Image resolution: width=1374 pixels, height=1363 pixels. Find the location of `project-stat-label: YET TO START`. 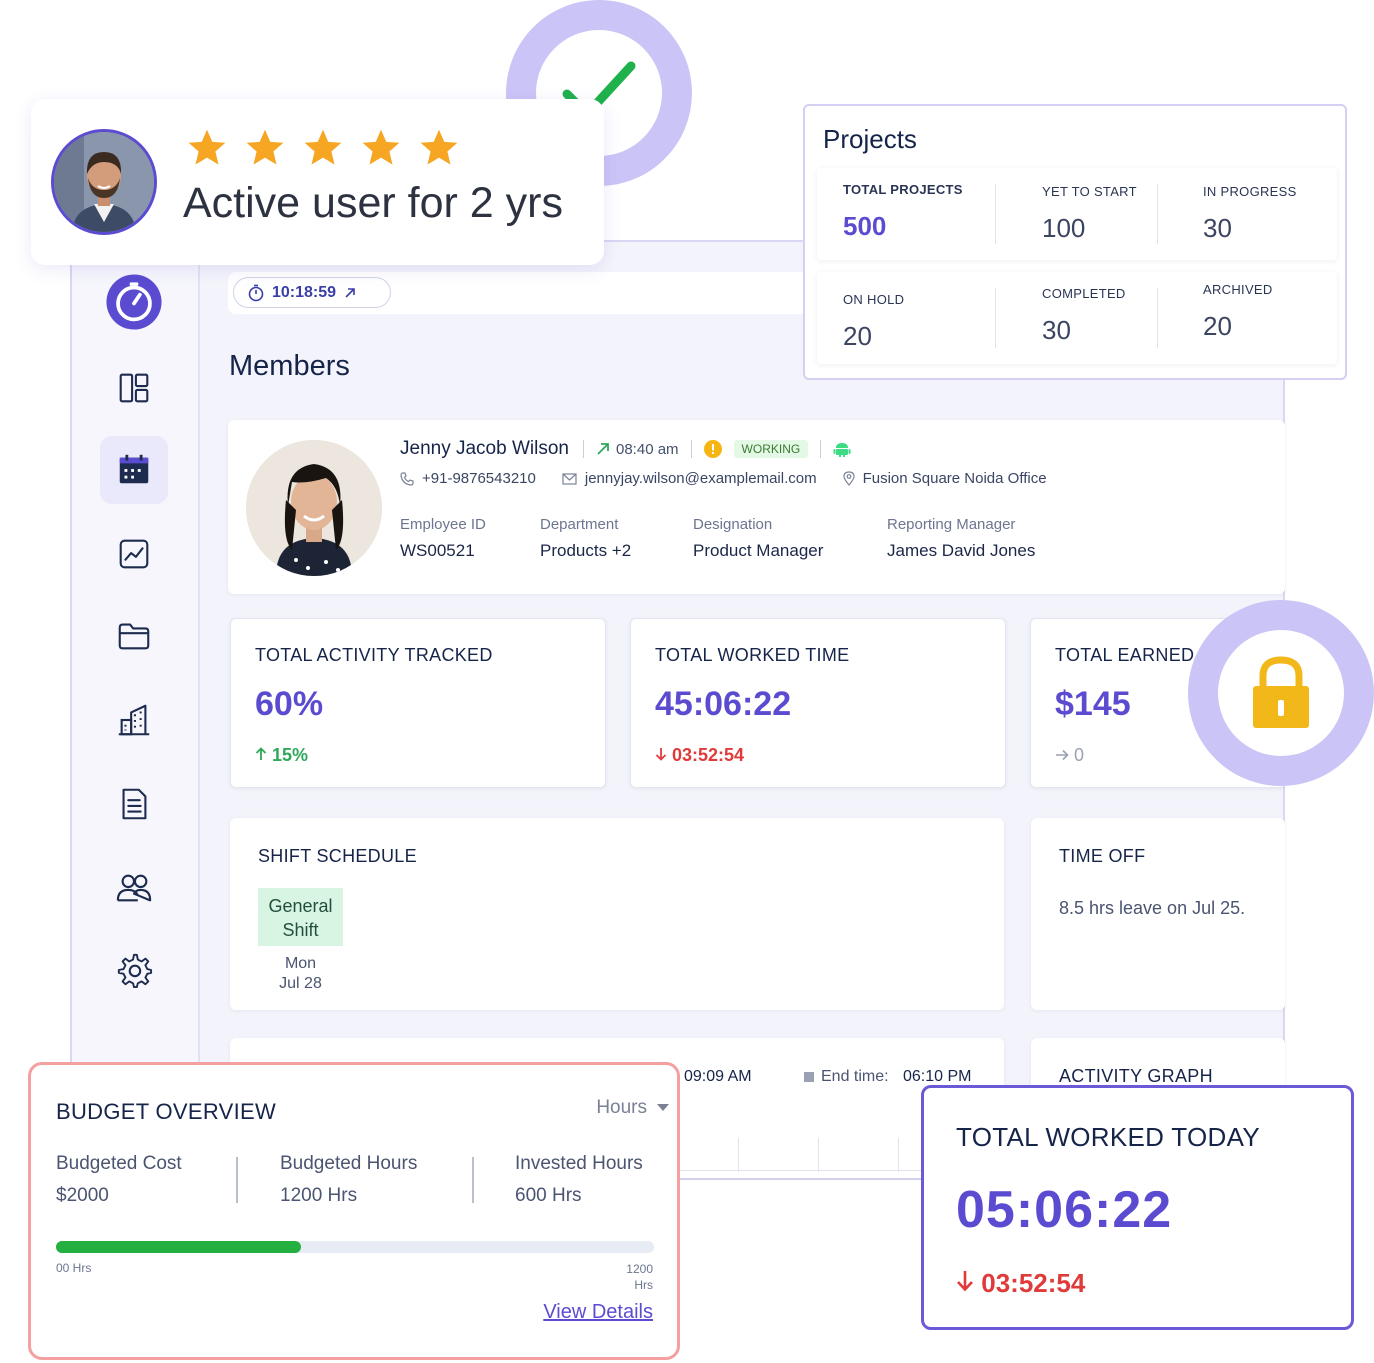

project-stat-label: YET TO START is located at coordinates (1089, 191).